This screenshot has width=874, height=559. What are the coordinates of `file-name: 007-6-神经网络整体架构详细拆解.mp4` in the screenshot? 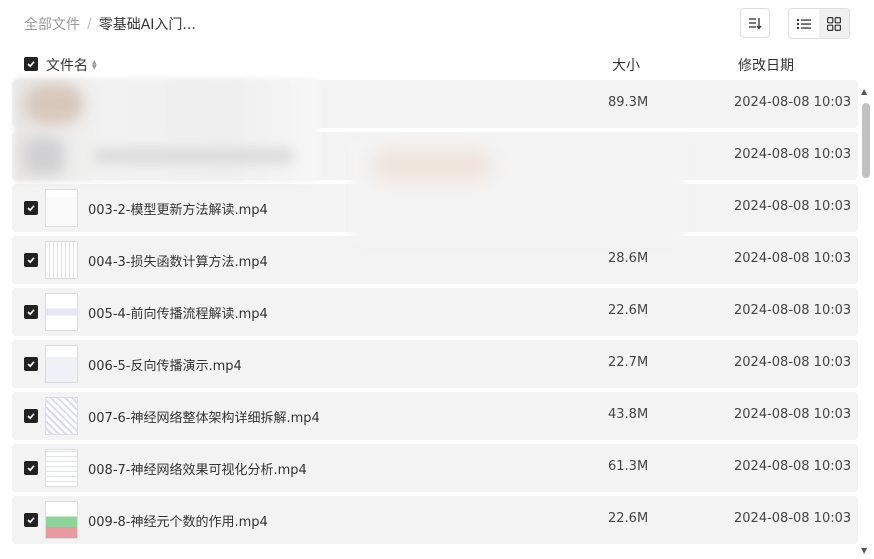 It's located at (204, 416).